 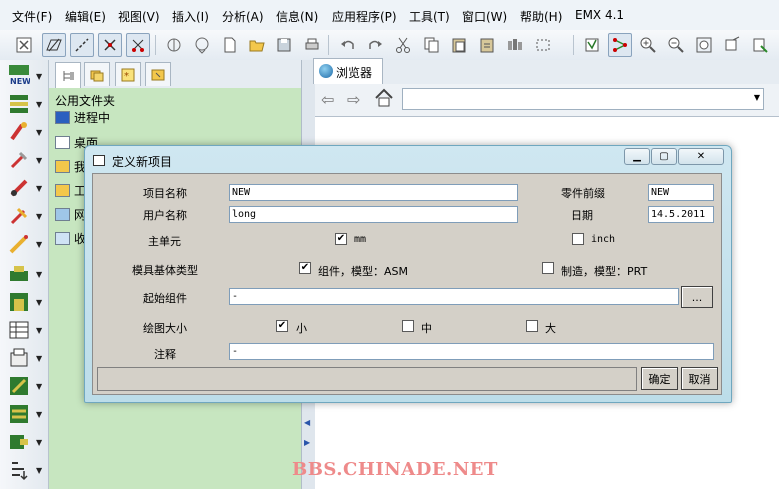 What do you see at coordinates (230, 45) in the screenshot?
I see `new-file-icon` at bounding box center [230, 45].